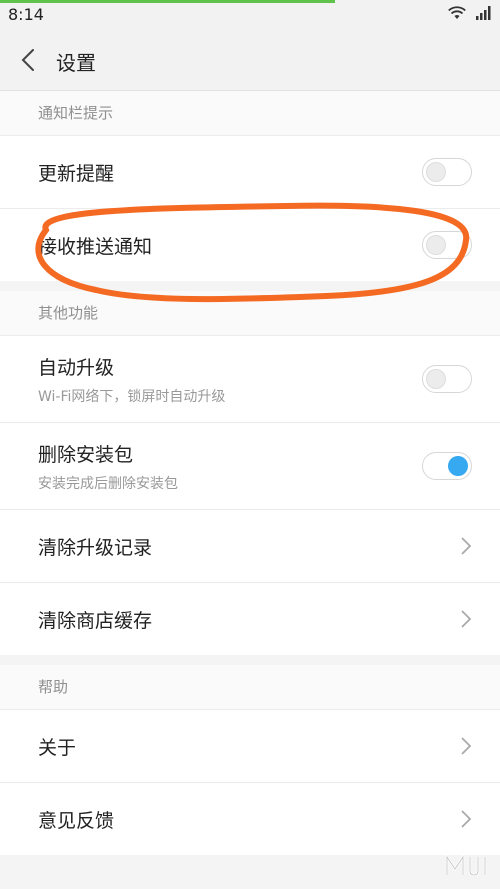 The width and height of the screenshot is (500, 889). Describe the element at coordinates (250, 171) in the screenshot. I see `setting-update-reminder: 更新提醒` at that location.